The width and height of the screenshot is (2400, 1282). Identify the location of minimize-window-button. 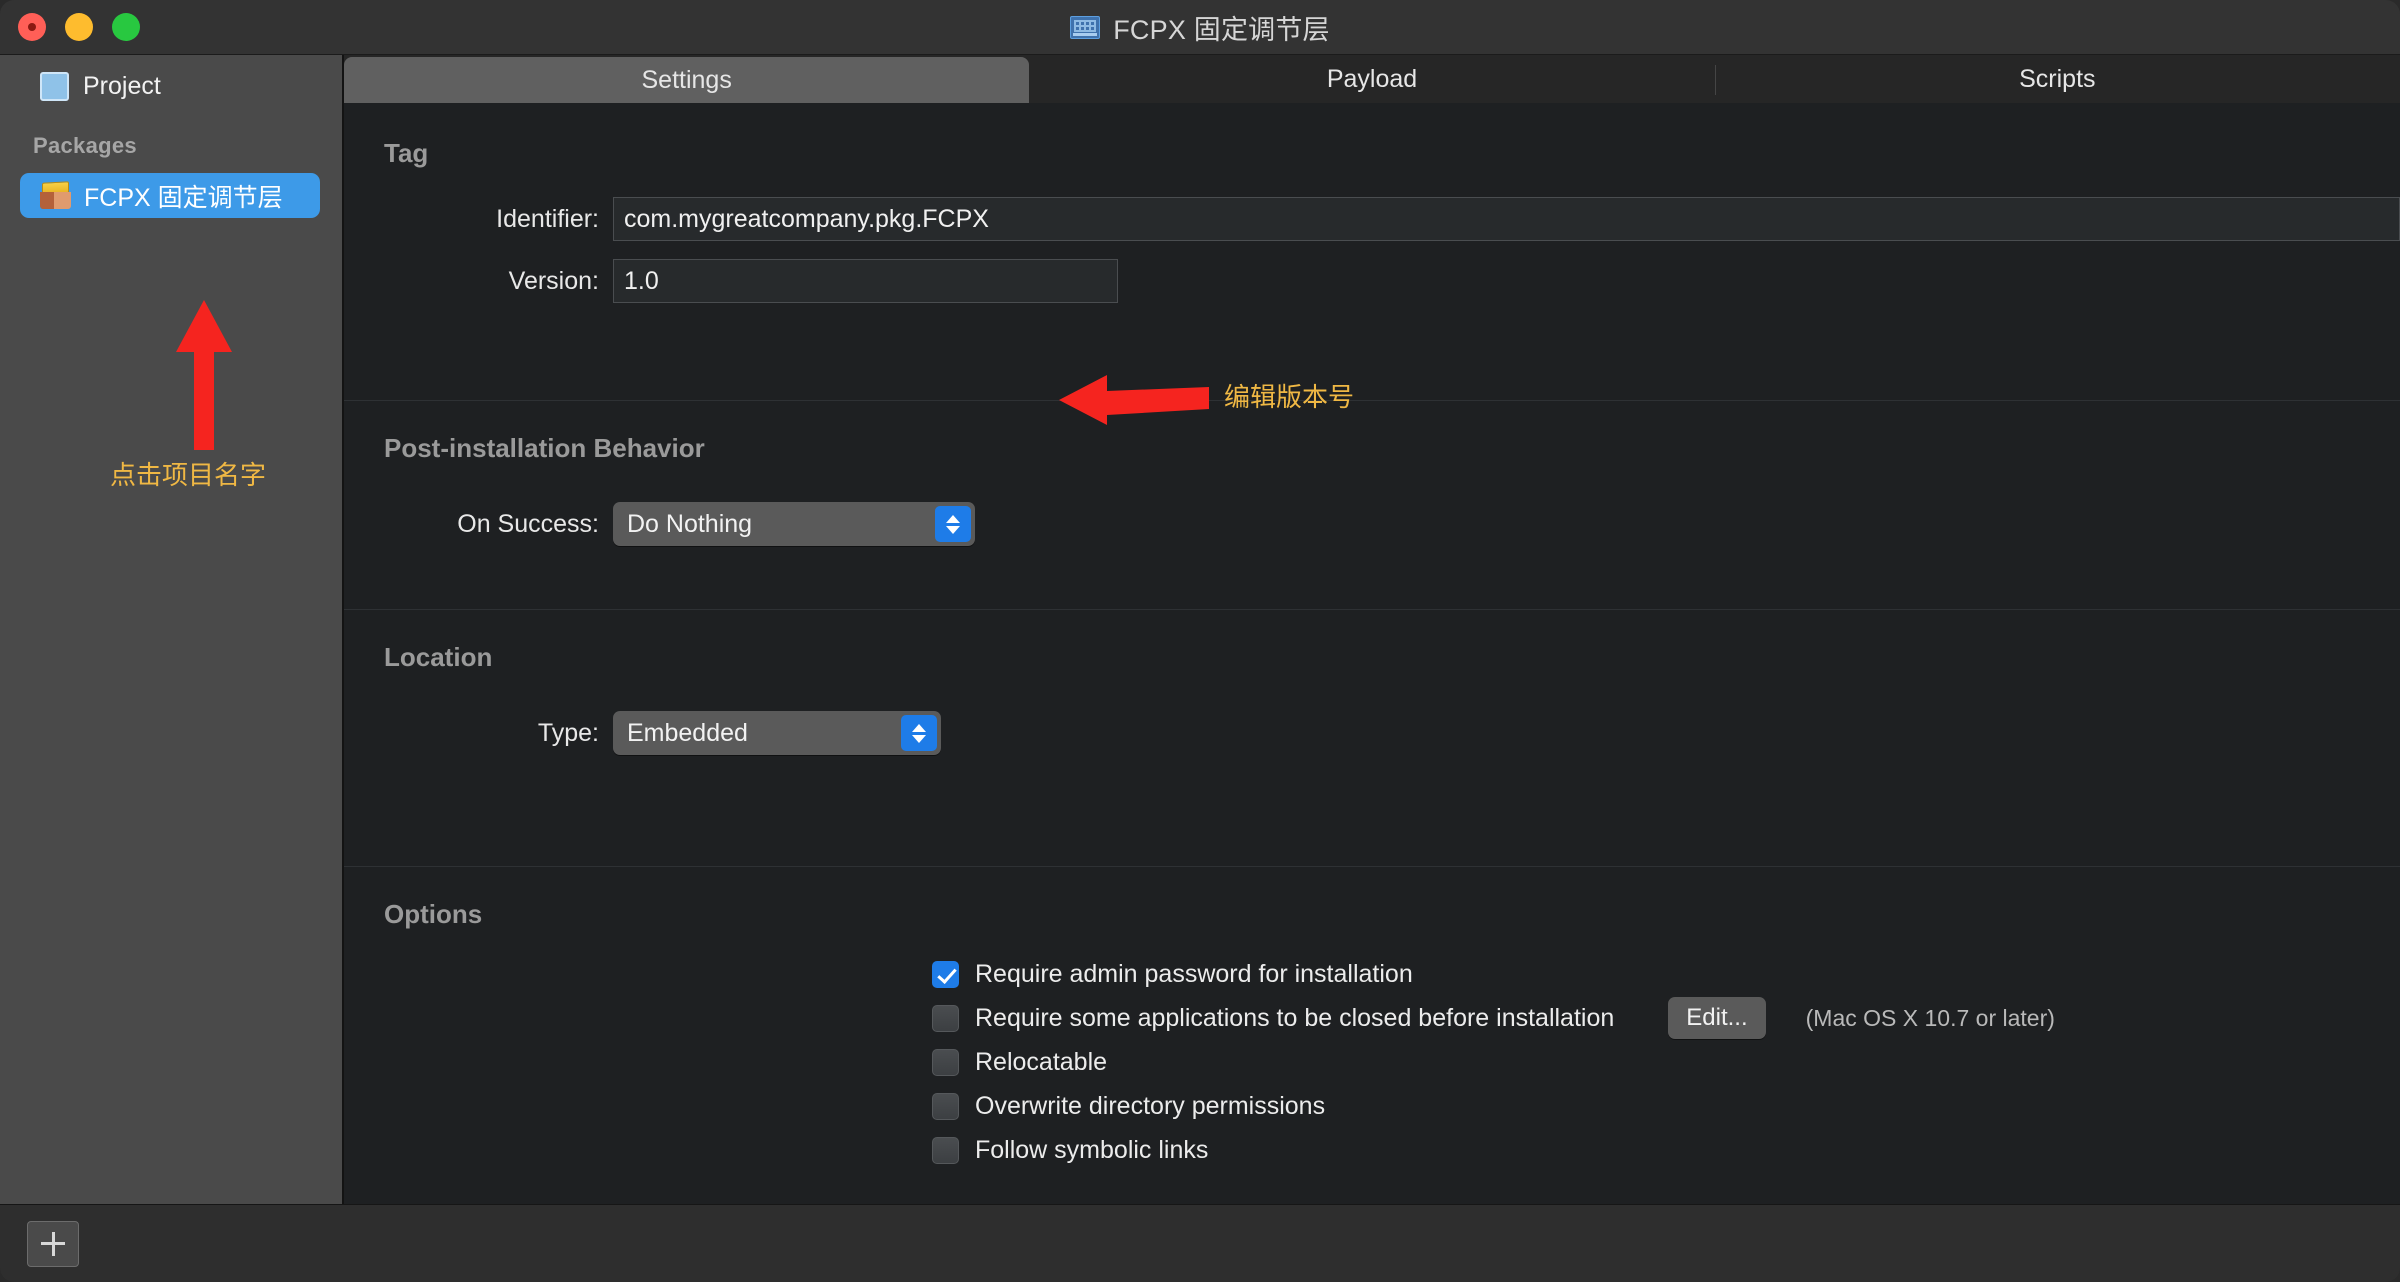
(79, 27).